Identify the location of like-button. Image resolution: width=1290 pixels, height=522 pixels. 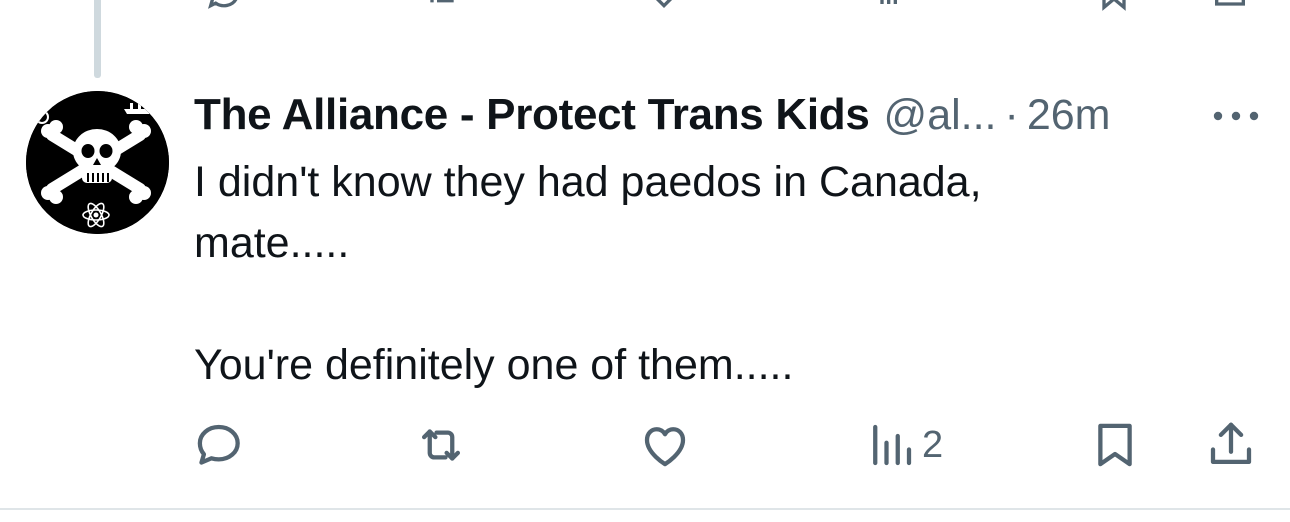
(665, 445).